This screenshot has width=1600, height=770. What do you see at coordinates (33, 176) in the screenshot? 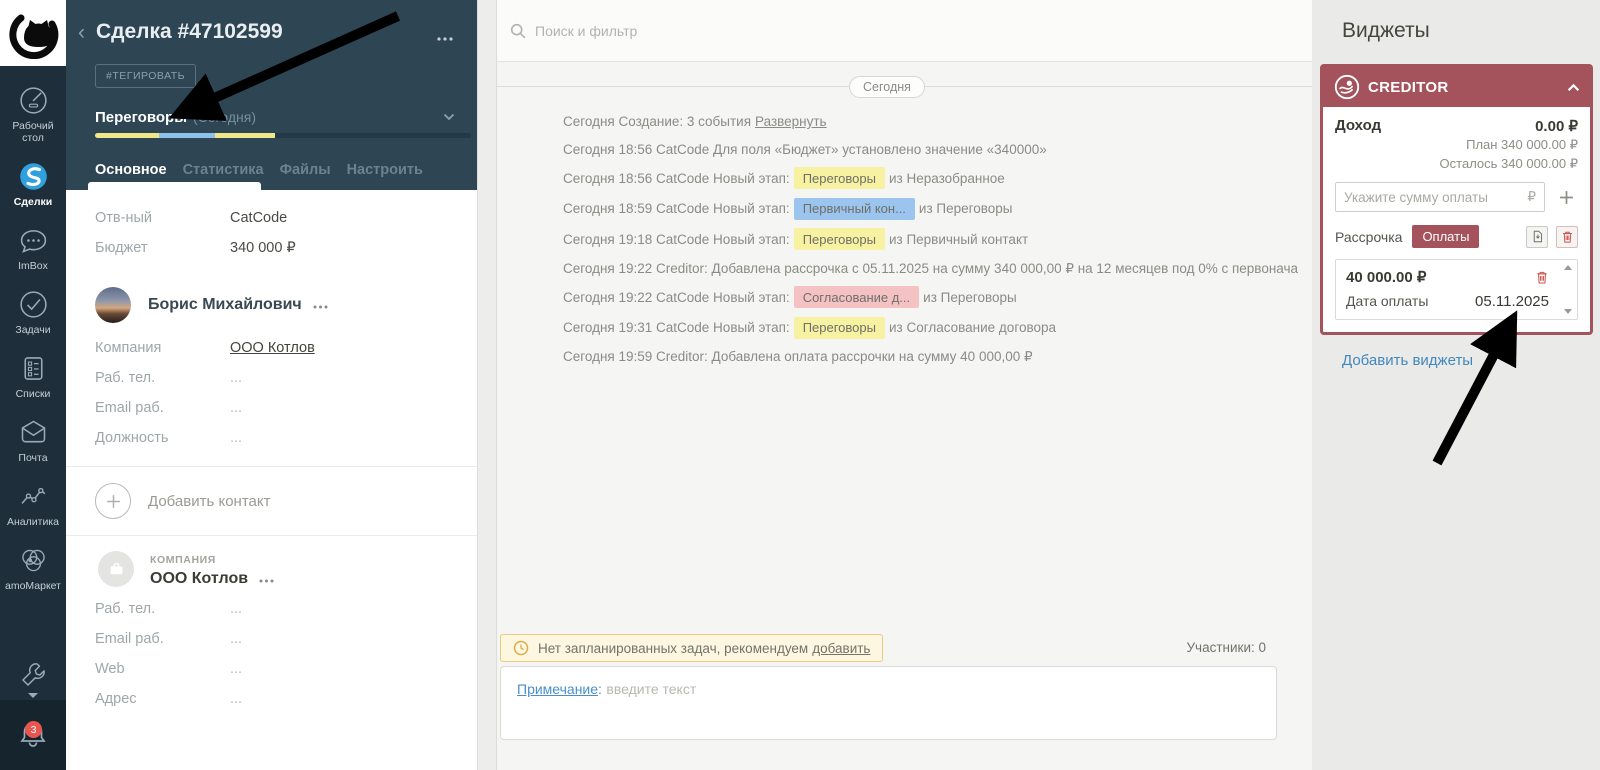
I see `deals-icon` at bounding box center [33, 176].